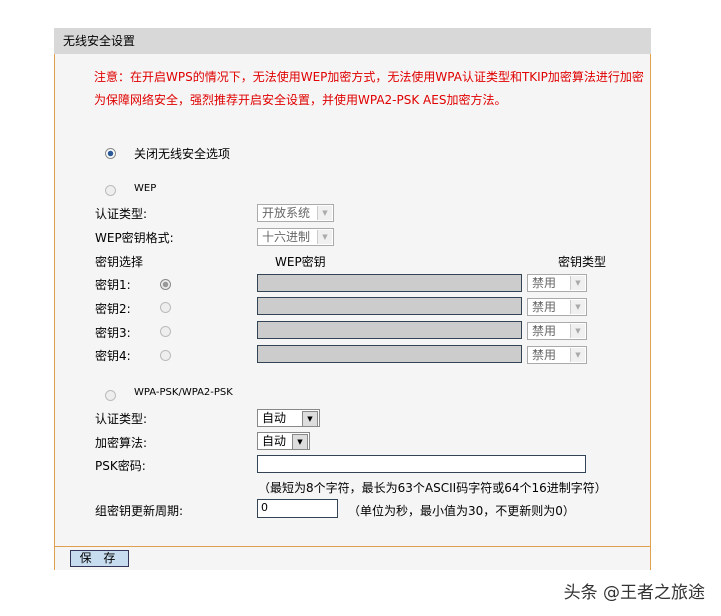  I want to click on key1-type-value: 禁用, so click(544, 283).